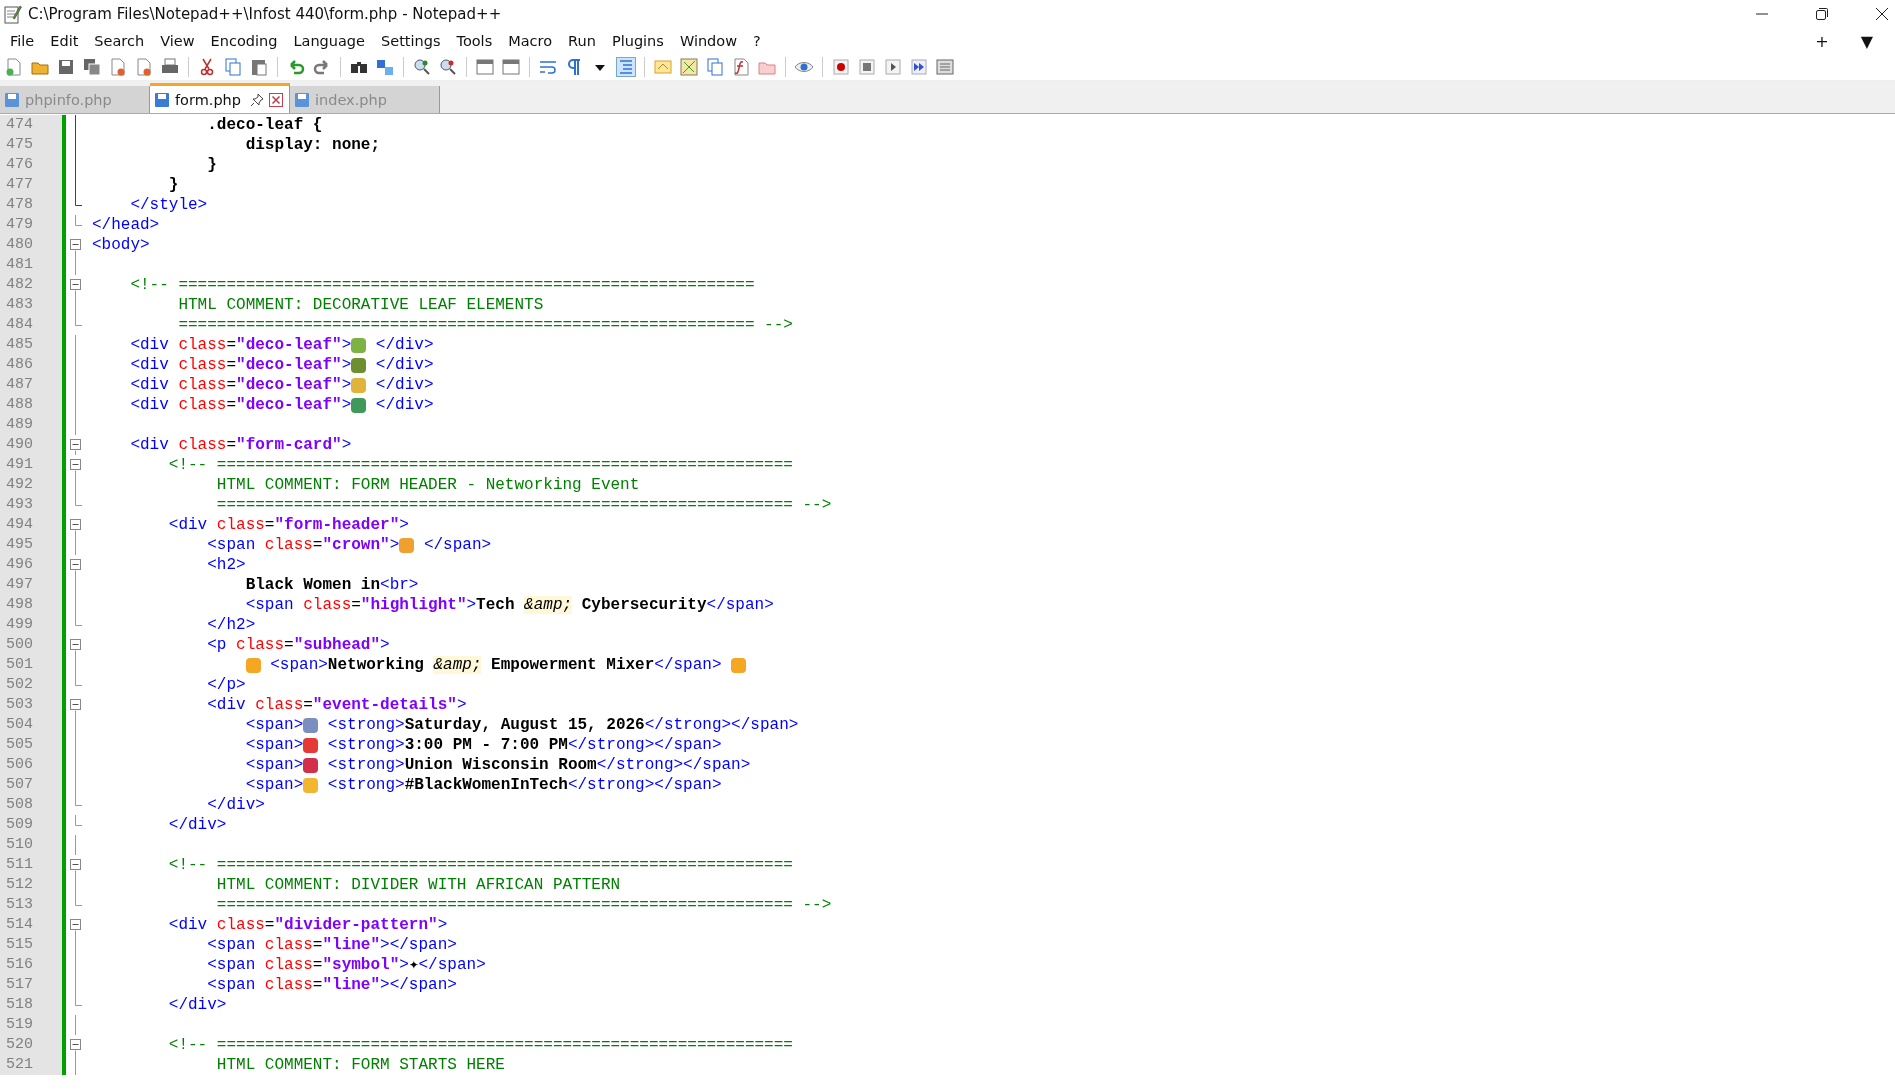 This screenshot has height=1092, width=1895. Describe the element at coordinates (307, 925) in the screenshot. I see `code-text: <div class="divider-pattern">` at that location.